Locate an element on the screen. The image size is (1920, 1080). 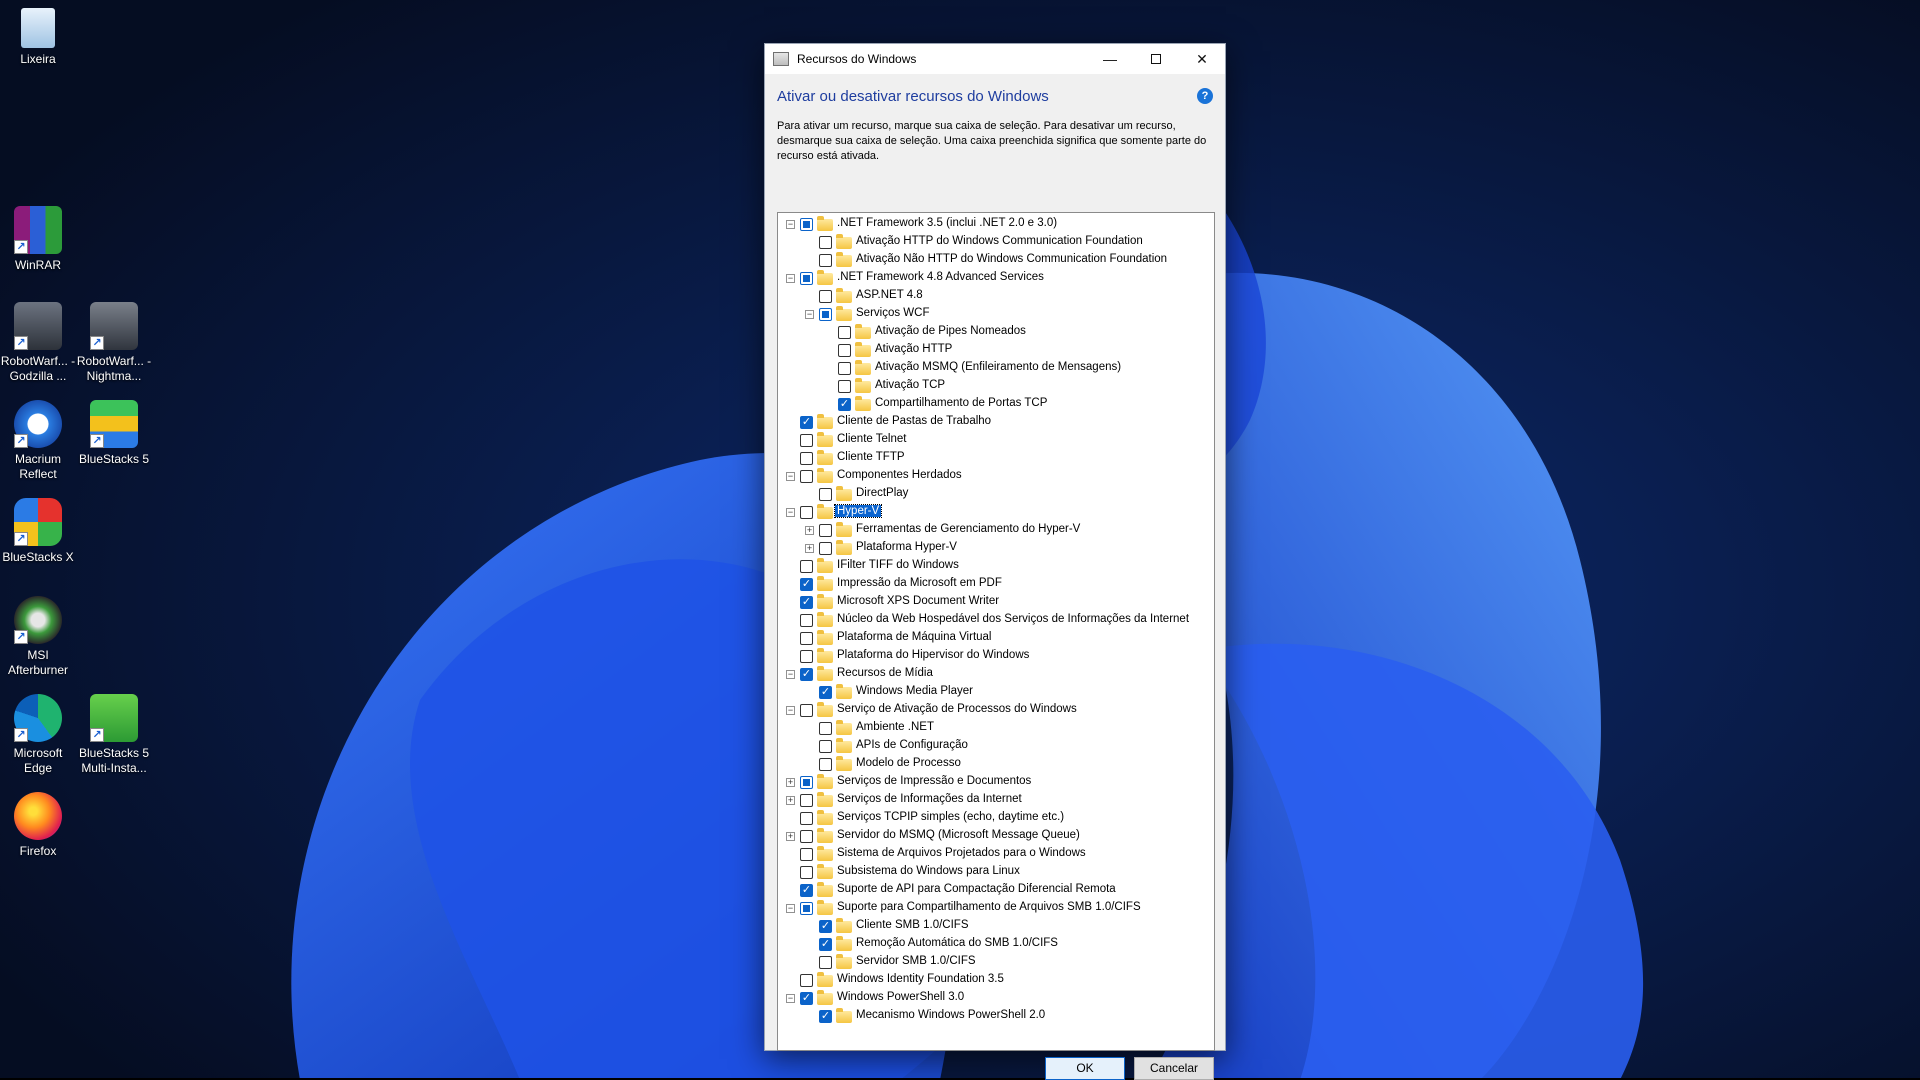
feature-row: Servidor SMB 1.0/CIFS is located at coordinates (996, 962).